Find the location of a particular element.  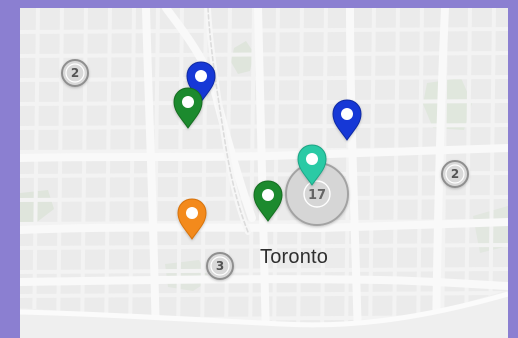

city-label: Toronto is located at coordinates (294, 257).